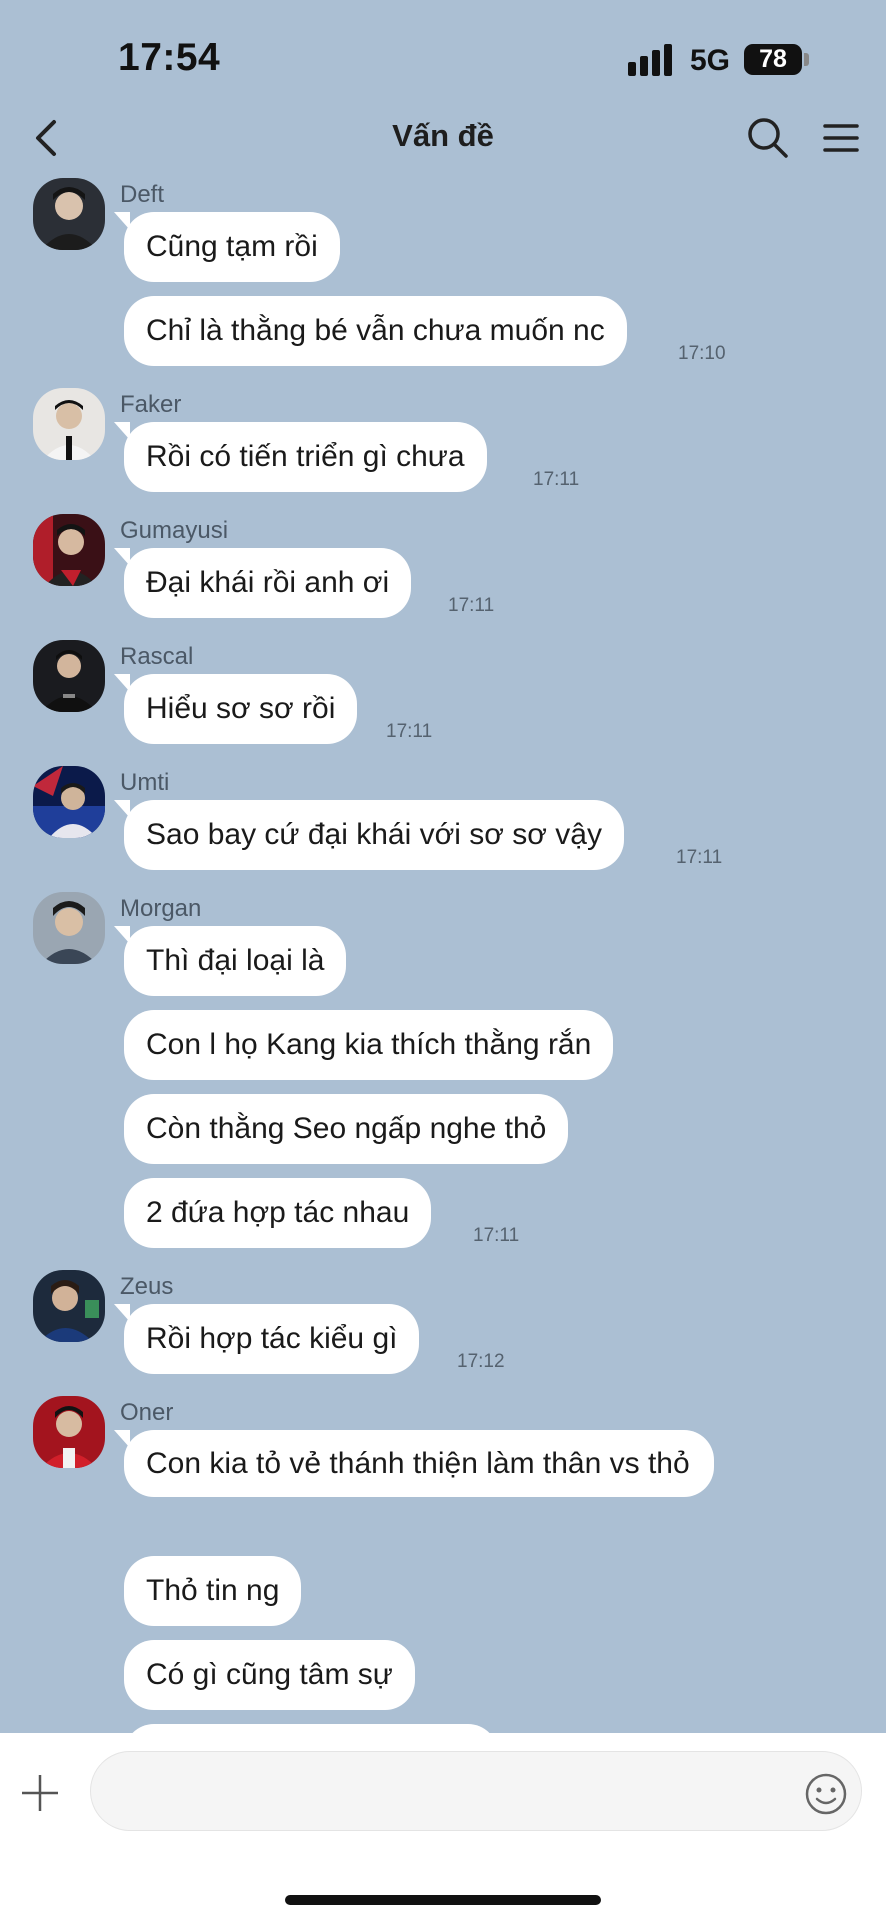  I want to click on avatar-faker, so click(69, 424).